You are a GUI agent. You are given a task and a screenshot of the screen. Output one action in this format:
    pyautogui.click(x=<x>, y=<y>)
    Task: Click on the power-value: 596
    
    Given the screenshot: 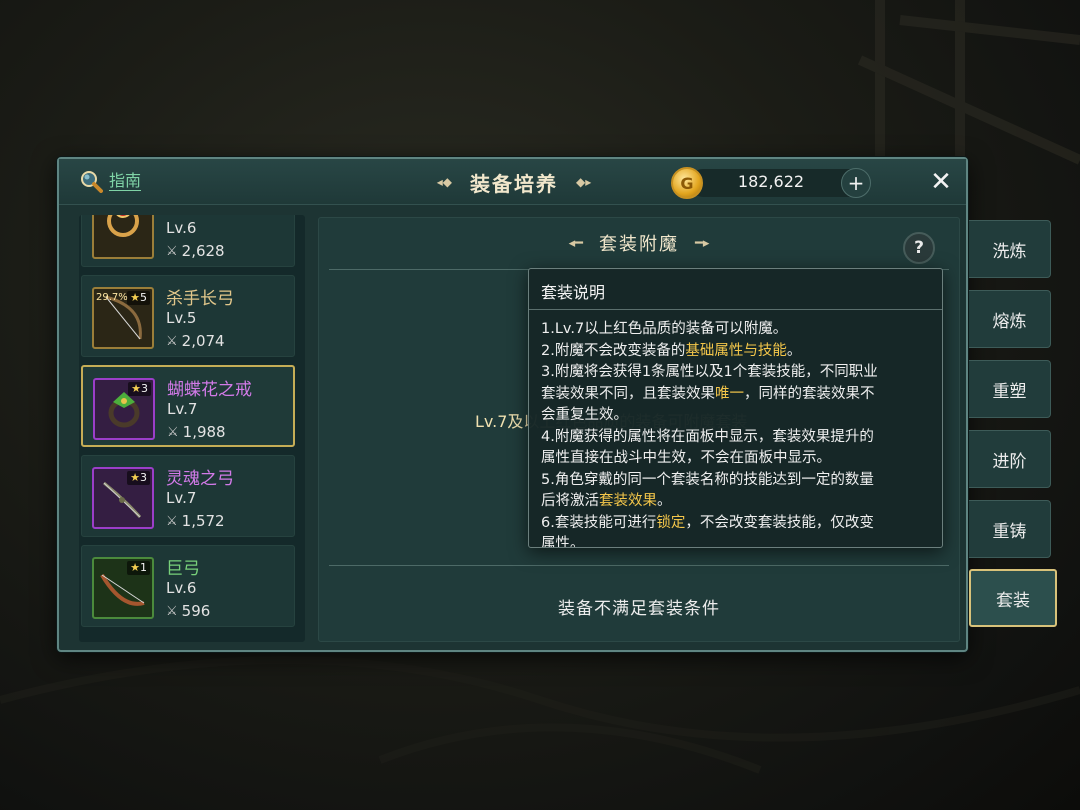 What is the action you would take?
    pyautogui.click(x=196, y=611)
    